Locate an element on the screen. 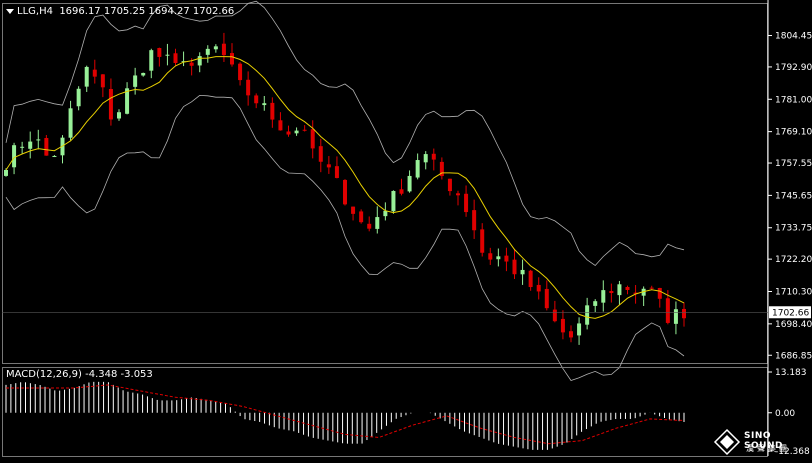 The height and width of the screenshot is (463, 812). current-price-label: 1702.66 is located at coordinates (790, 313).